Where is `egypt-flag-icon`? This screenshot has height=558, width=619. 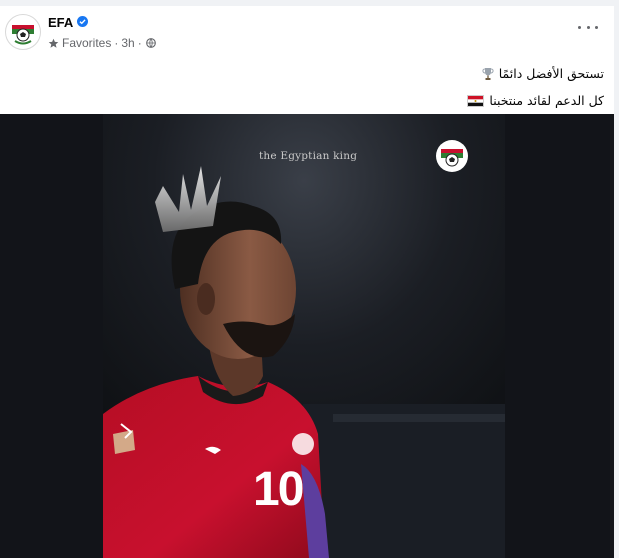
egypt-flag-icon is located at coordinates (476, 100).